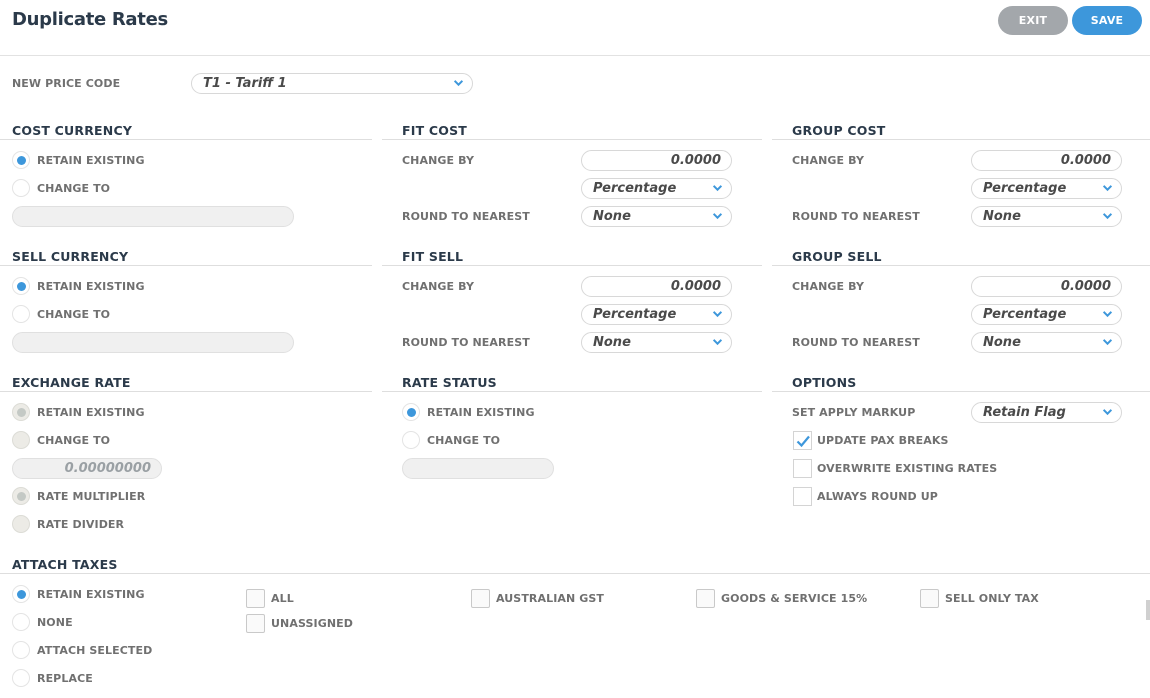 The height and width of the screenshot is (698, 1150). Describe the element at coordinates (1046, 342) in the screenshot. I see `group-sell-round-select: None` at that location.